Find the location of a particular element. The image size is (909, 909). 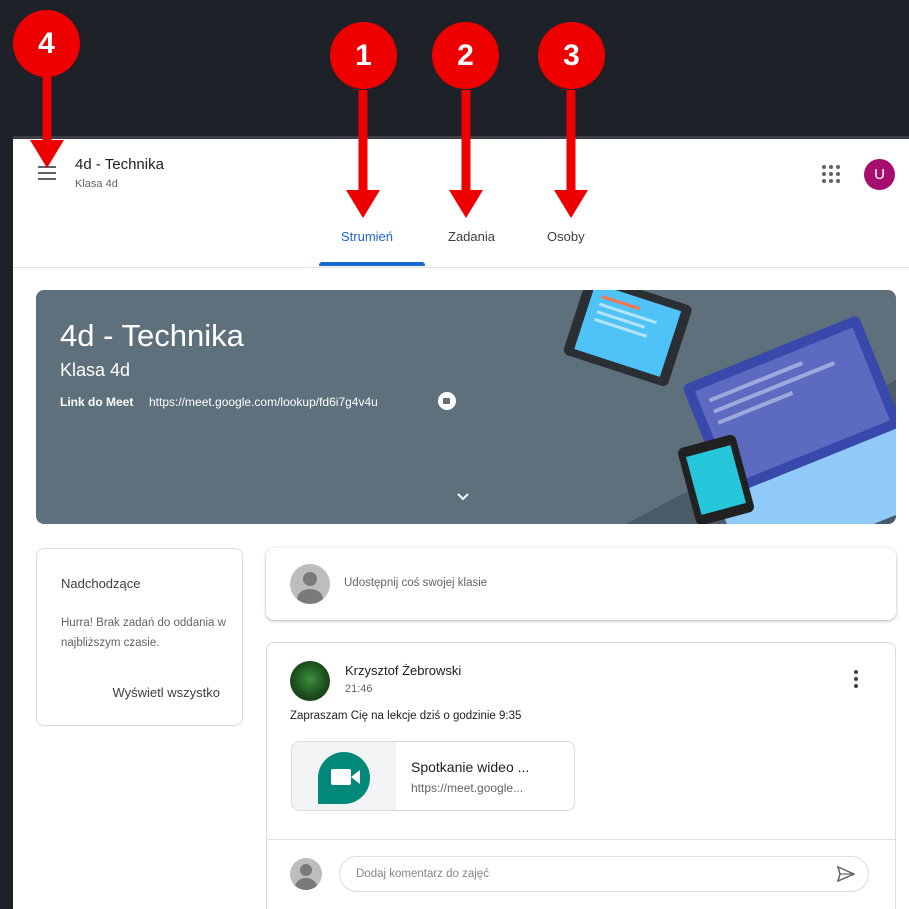

annotation-marker-4: 4 is located at coordinates (46, 43).